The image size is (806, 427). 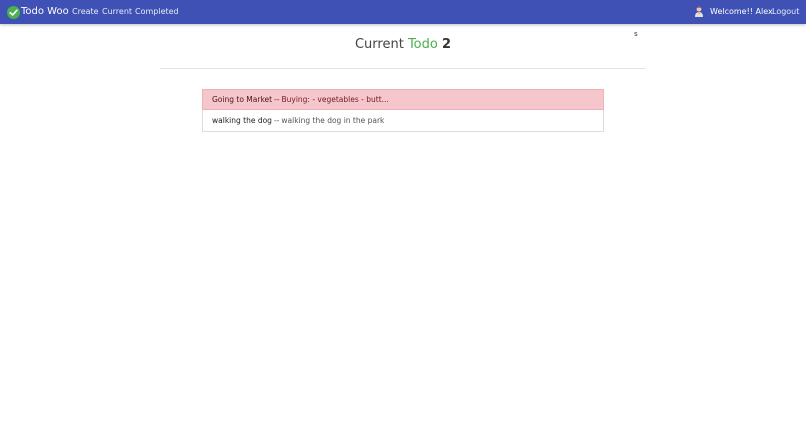 What do you see at coordinates (45, 11) in the screenshot?
I see `brand-name: Todo Woo` at bounding box center [45, 11].